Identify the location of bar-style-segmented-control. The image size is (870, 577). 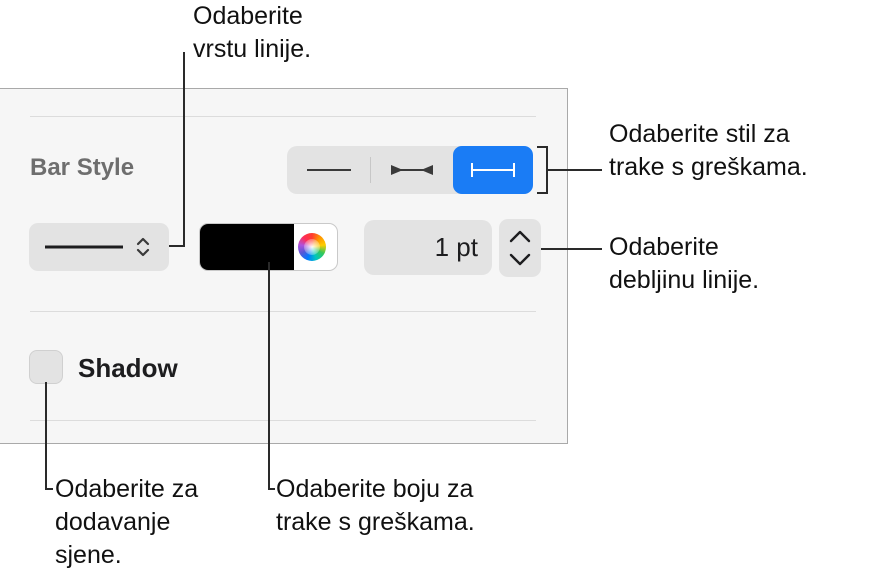
(410, 170).